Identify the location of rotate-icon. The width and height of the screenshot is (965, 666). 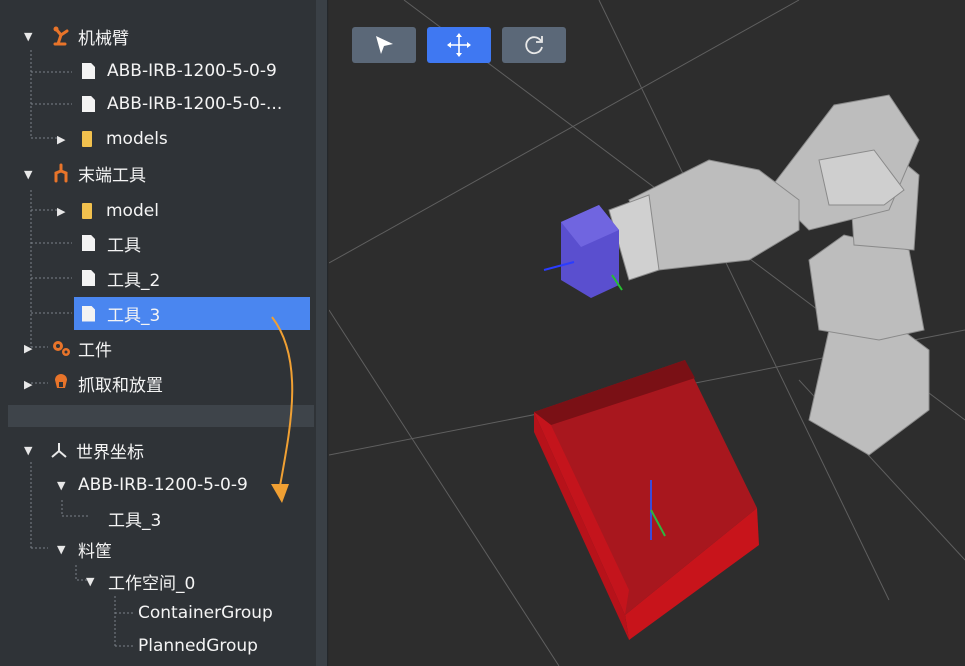
(534, 45).